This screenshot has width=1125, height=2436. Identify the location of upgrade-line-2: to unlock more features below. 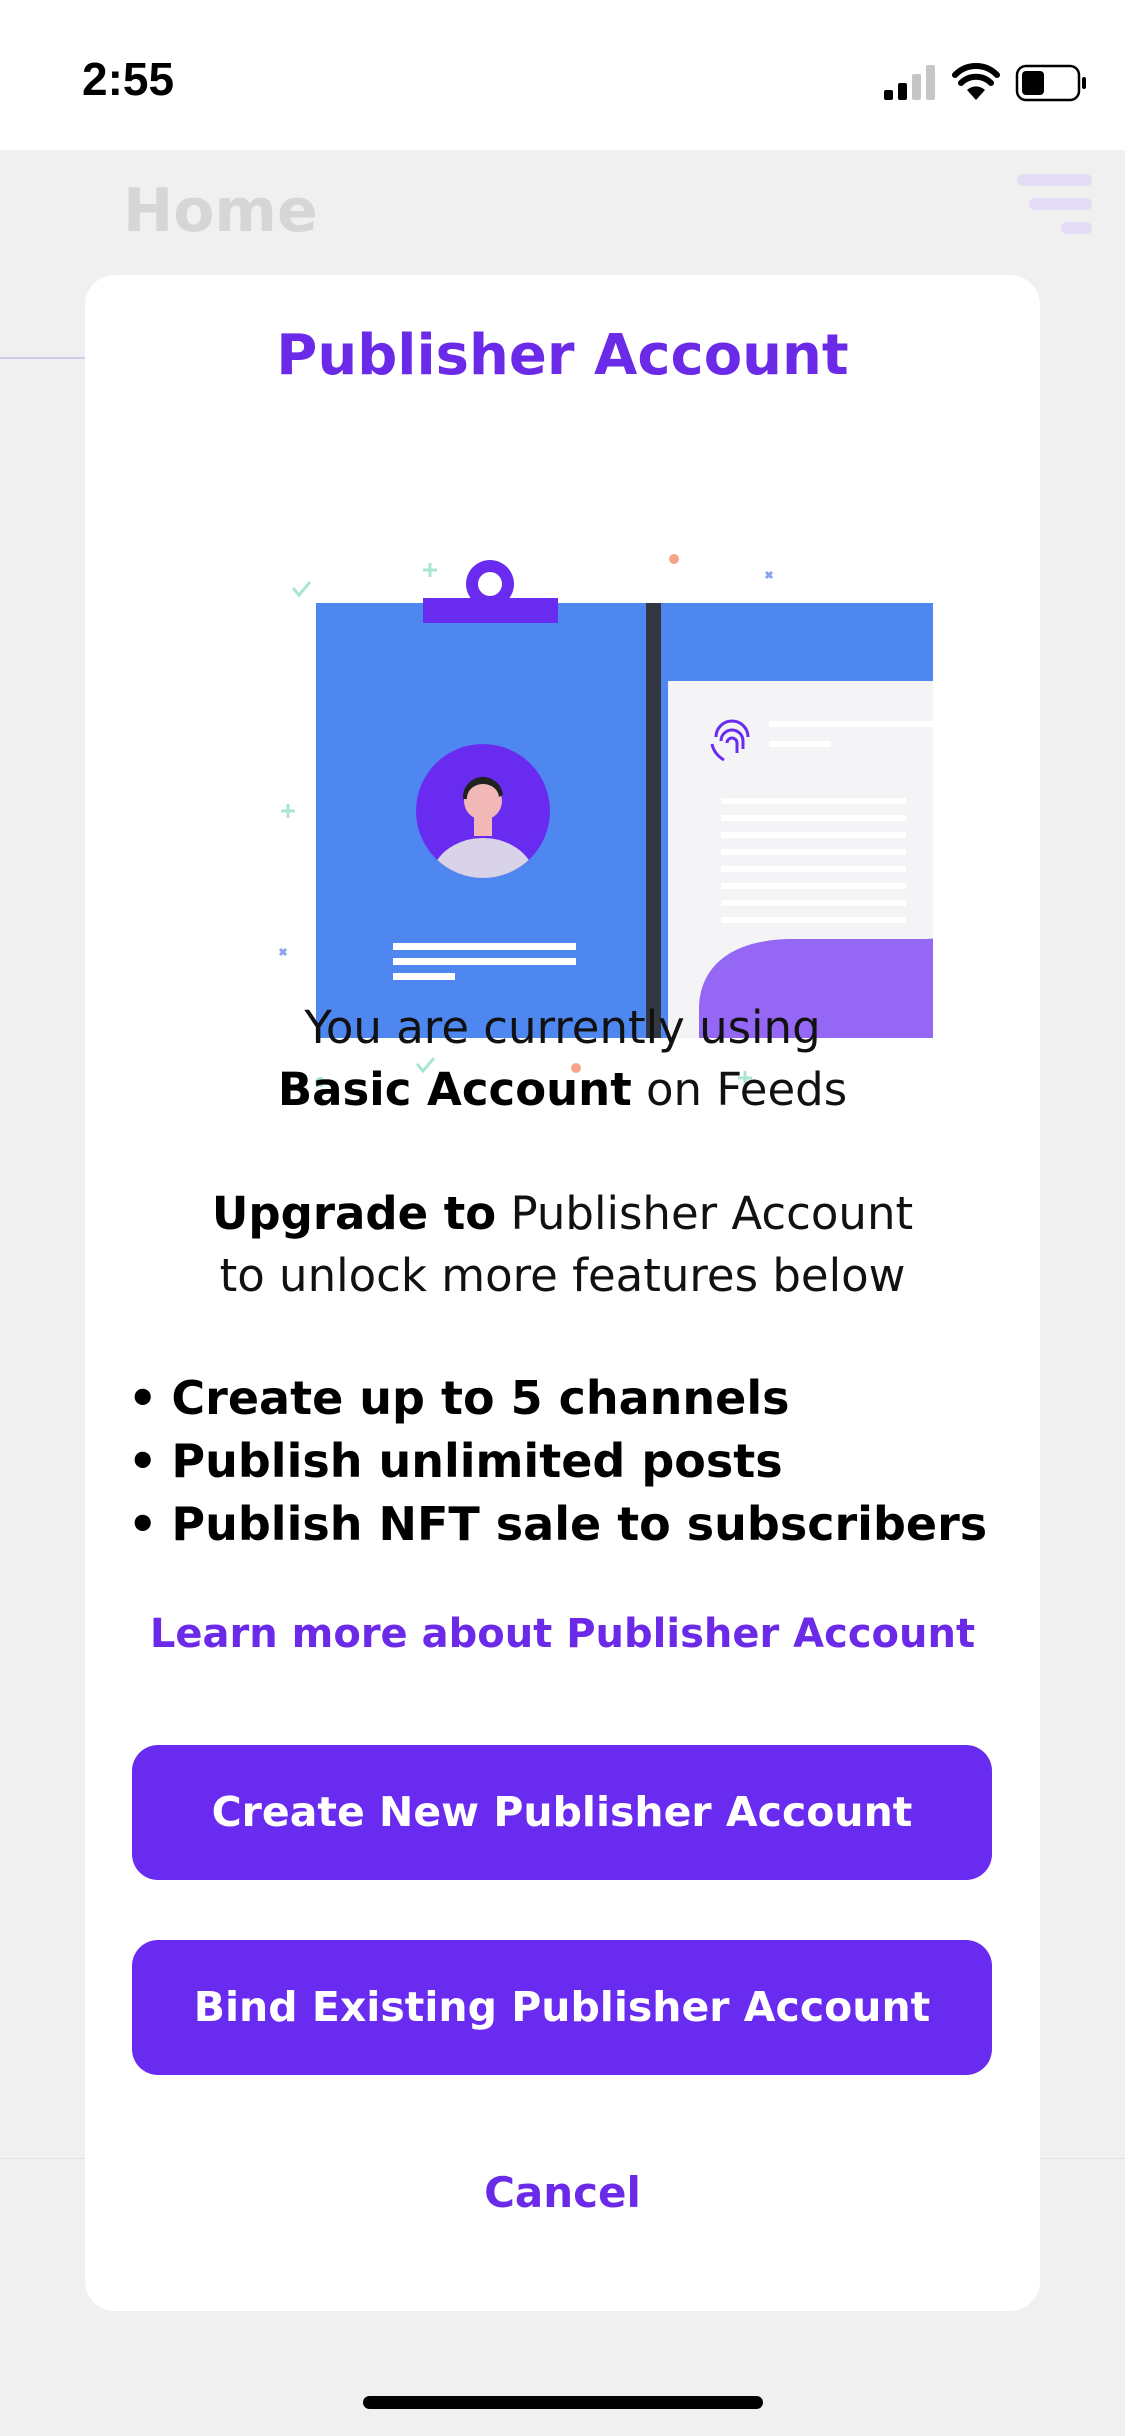
(562, 1275).